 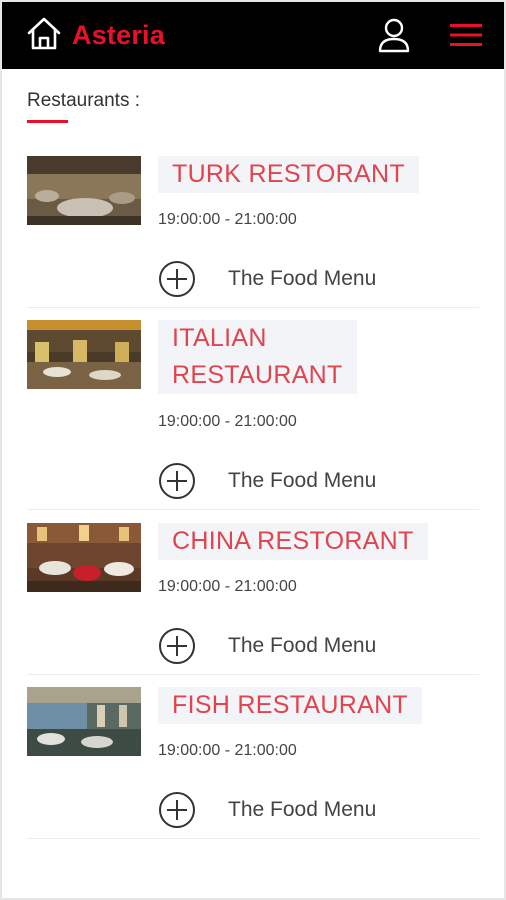 I want to click on restaurant-name-line: CHINA RESTORANT, so click(x=293, y=541).